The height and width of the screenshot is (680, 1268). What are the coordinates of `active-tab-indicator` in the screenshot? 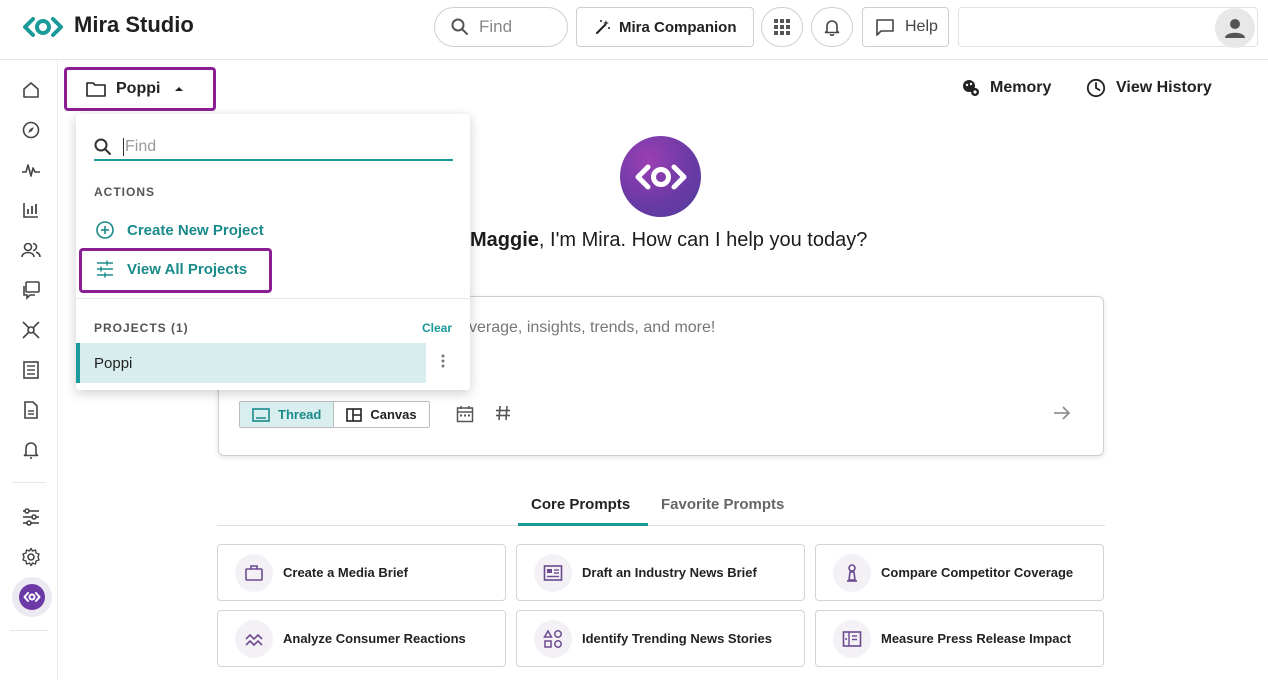 It's located at (583, 524).